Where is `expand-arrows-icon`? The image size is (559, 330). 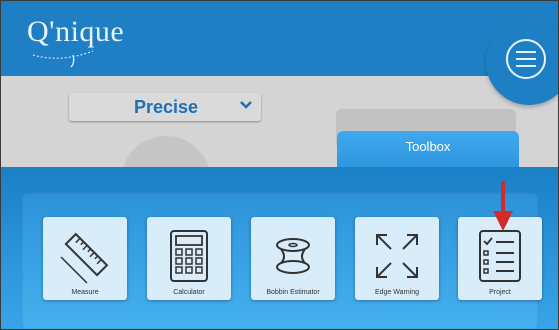
expand-arrows-icon is located at coordinates (397, 256).